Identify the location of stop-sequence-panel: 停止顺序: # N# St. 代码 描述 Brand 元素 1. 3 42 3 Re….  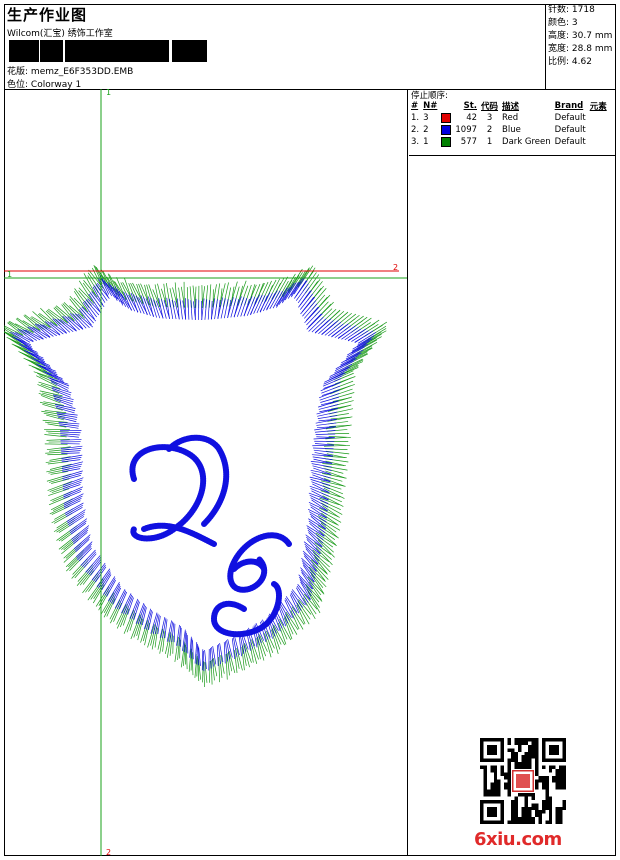
(512, 122).